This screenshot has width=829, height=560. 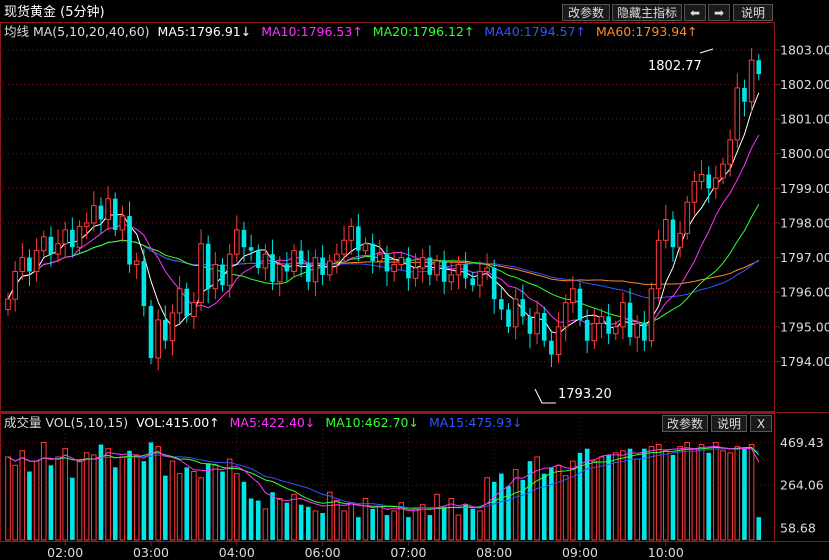 I want to click on vol-help-button: 说明, so click(x=729, y=423).